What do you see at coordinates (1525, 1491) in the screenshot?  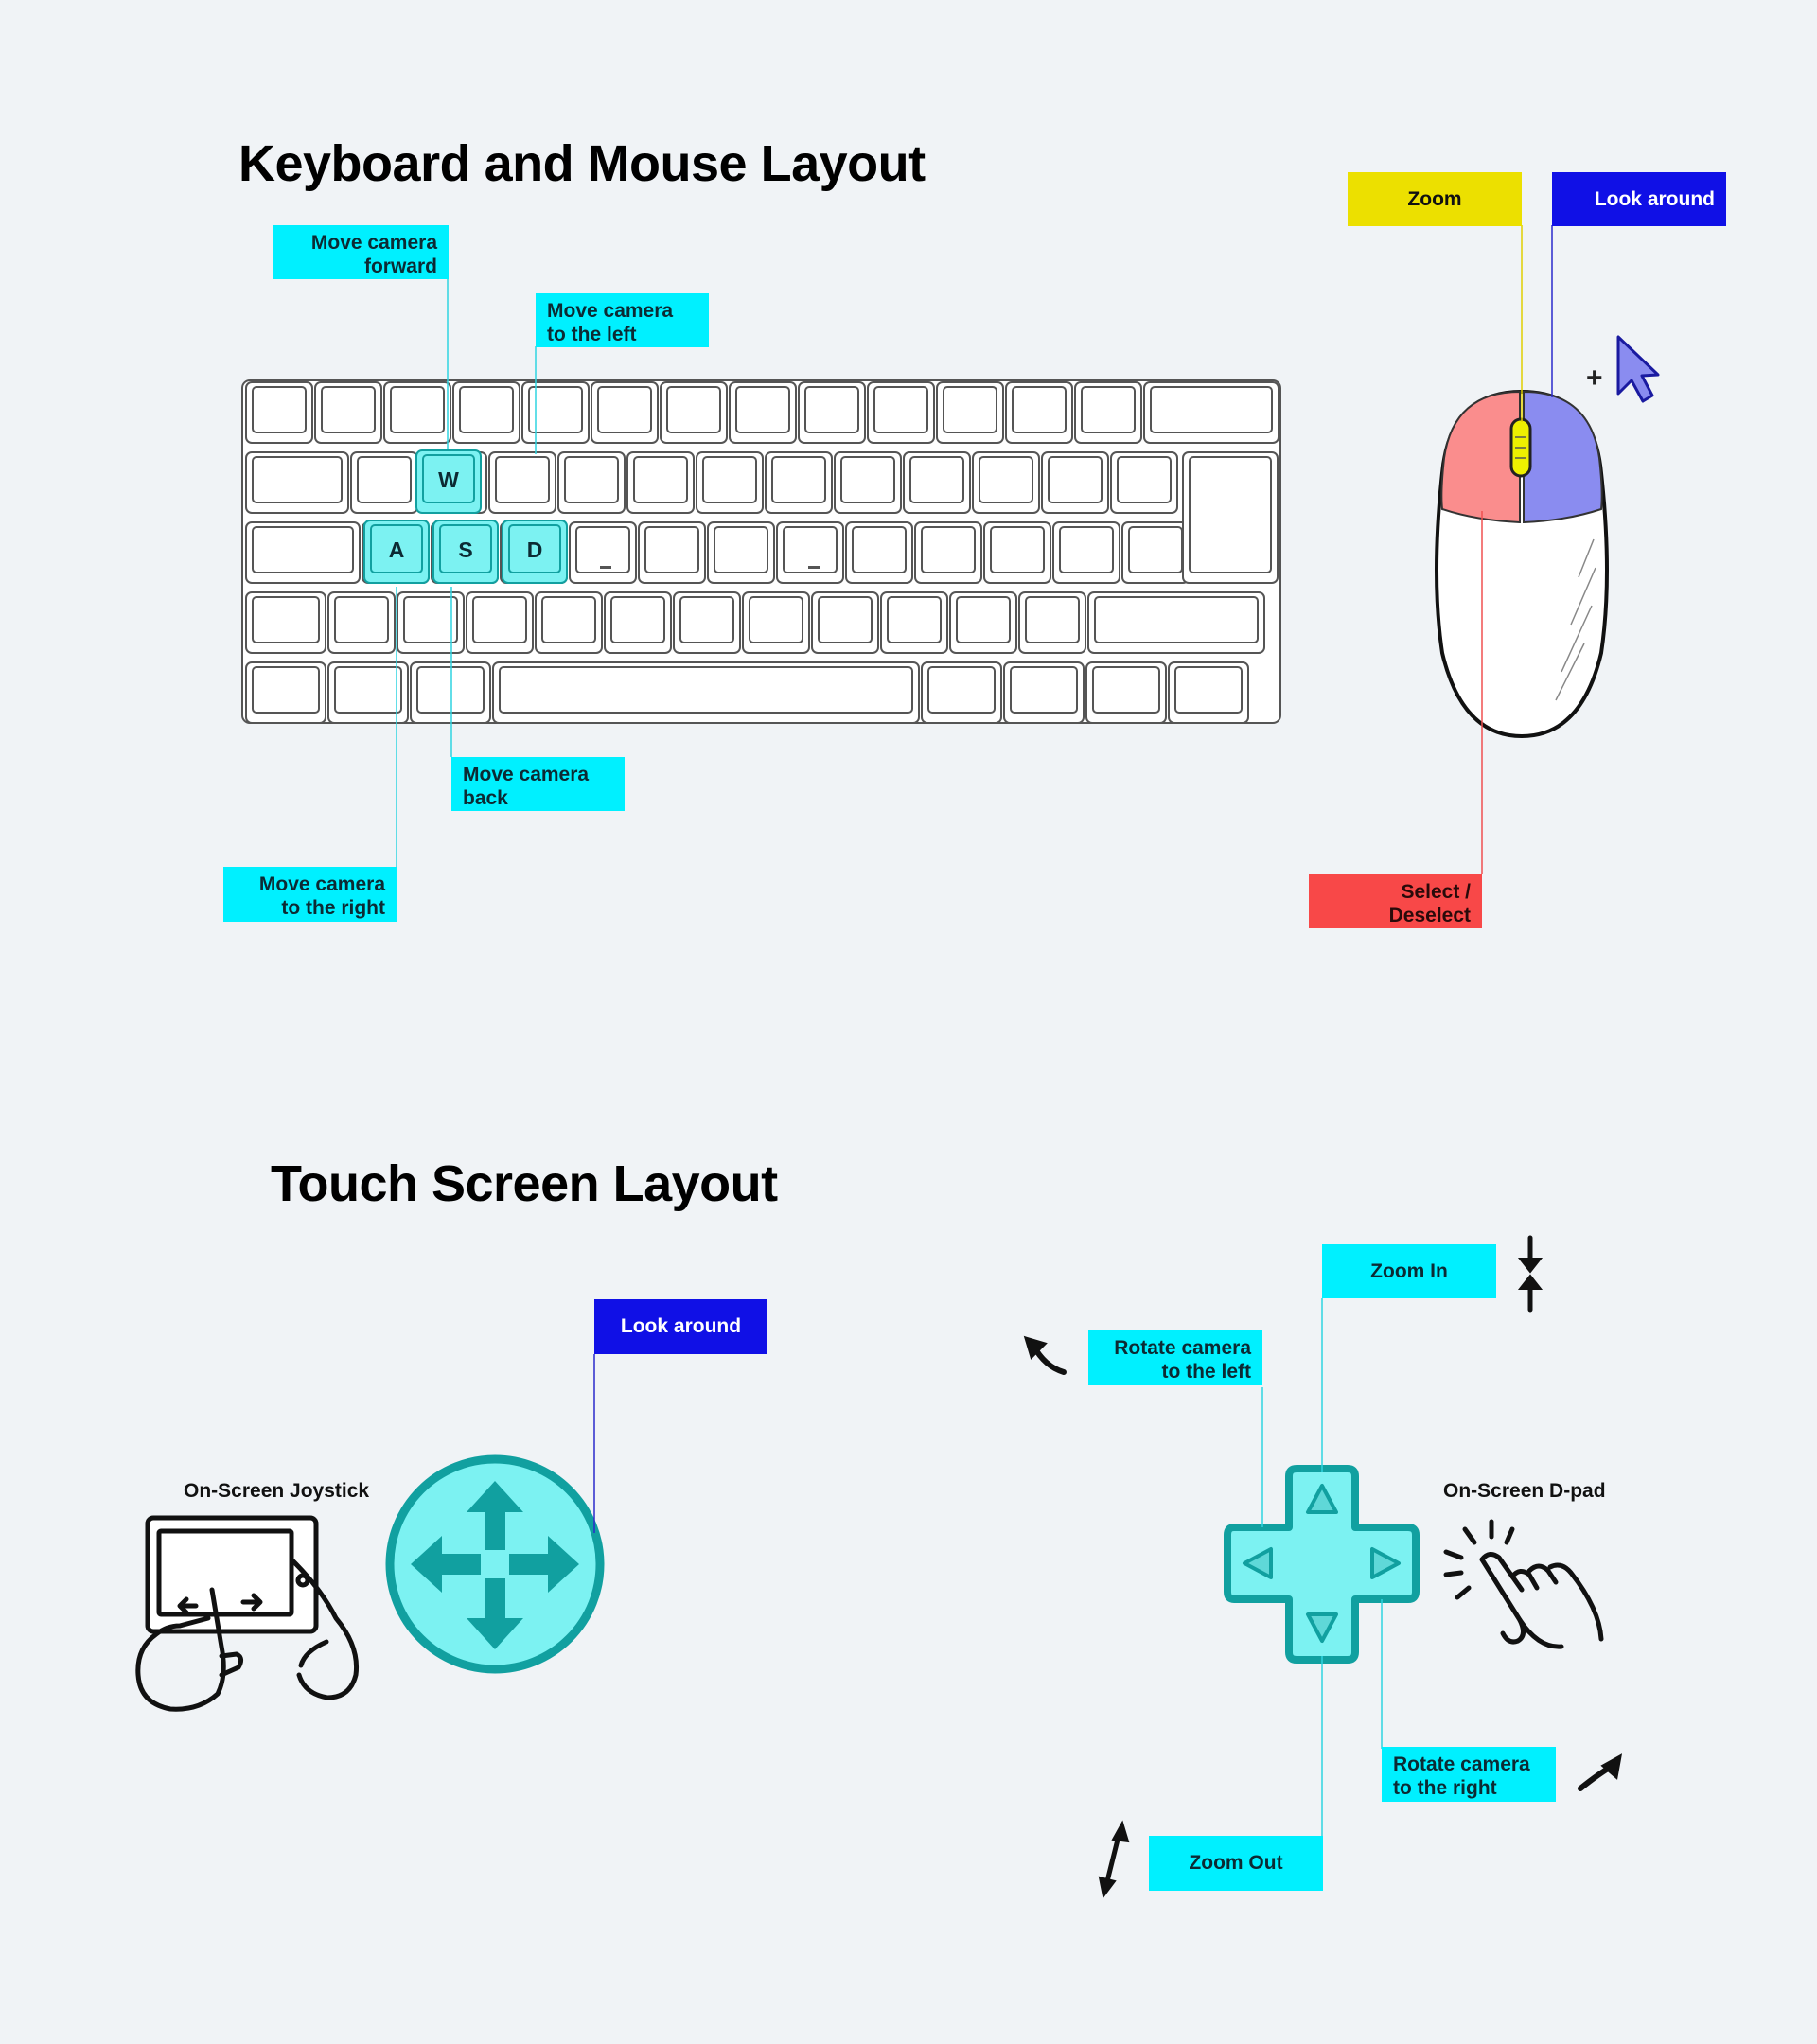 I see `dpad-caption: On-Screen D-pad` at bounding box center [1525, 1491].